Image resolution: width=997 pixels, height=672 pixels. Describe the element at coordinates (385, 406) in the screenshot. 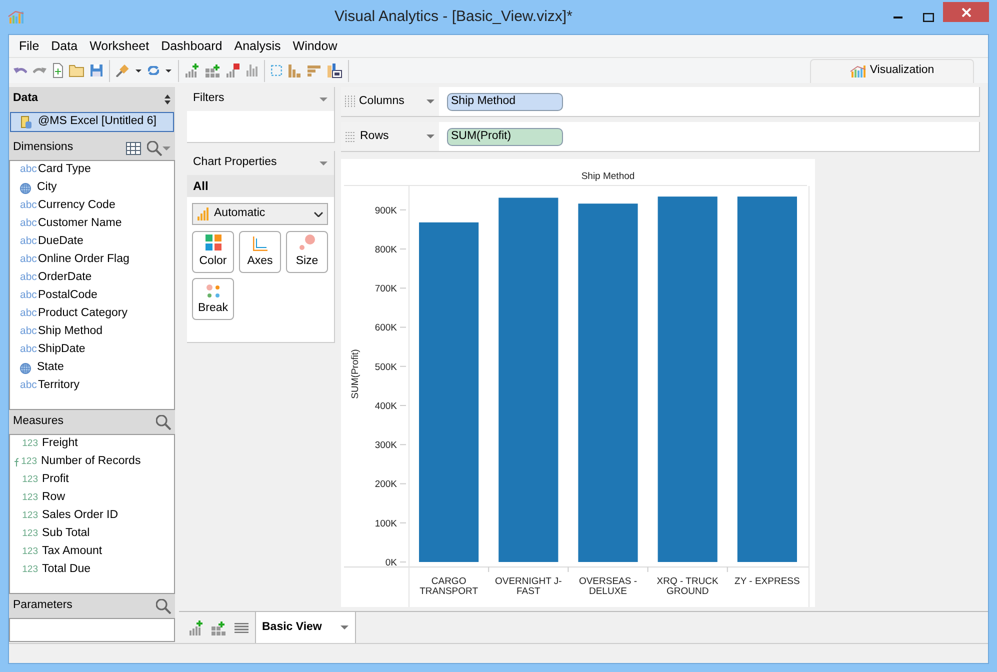

I see `tick-label: 400K` at that location.